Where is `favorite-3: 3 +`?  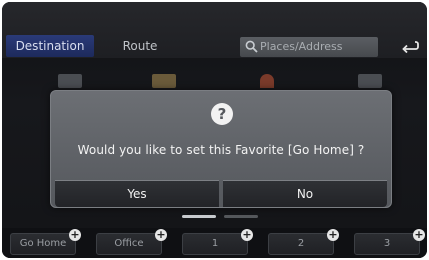 favorite-3: 3 + is located at coordinates (389, 242).